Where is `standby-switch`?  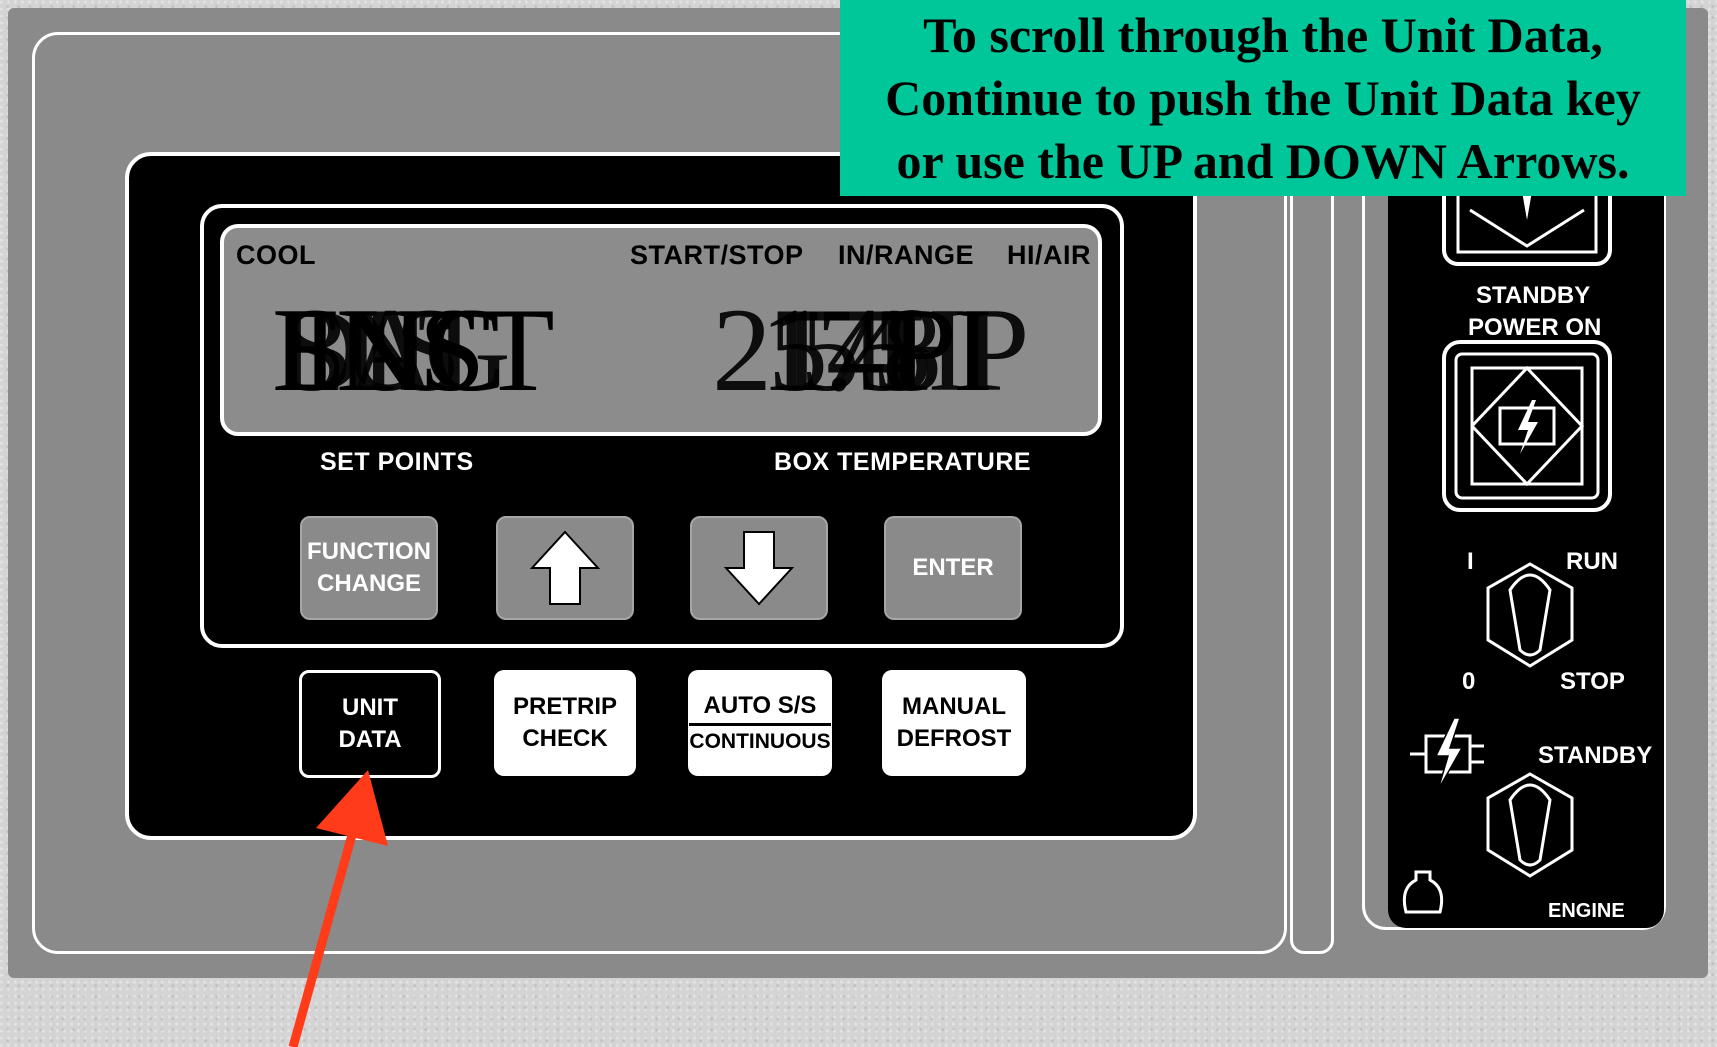 standby-switch is located at coordinates (1530, 825).